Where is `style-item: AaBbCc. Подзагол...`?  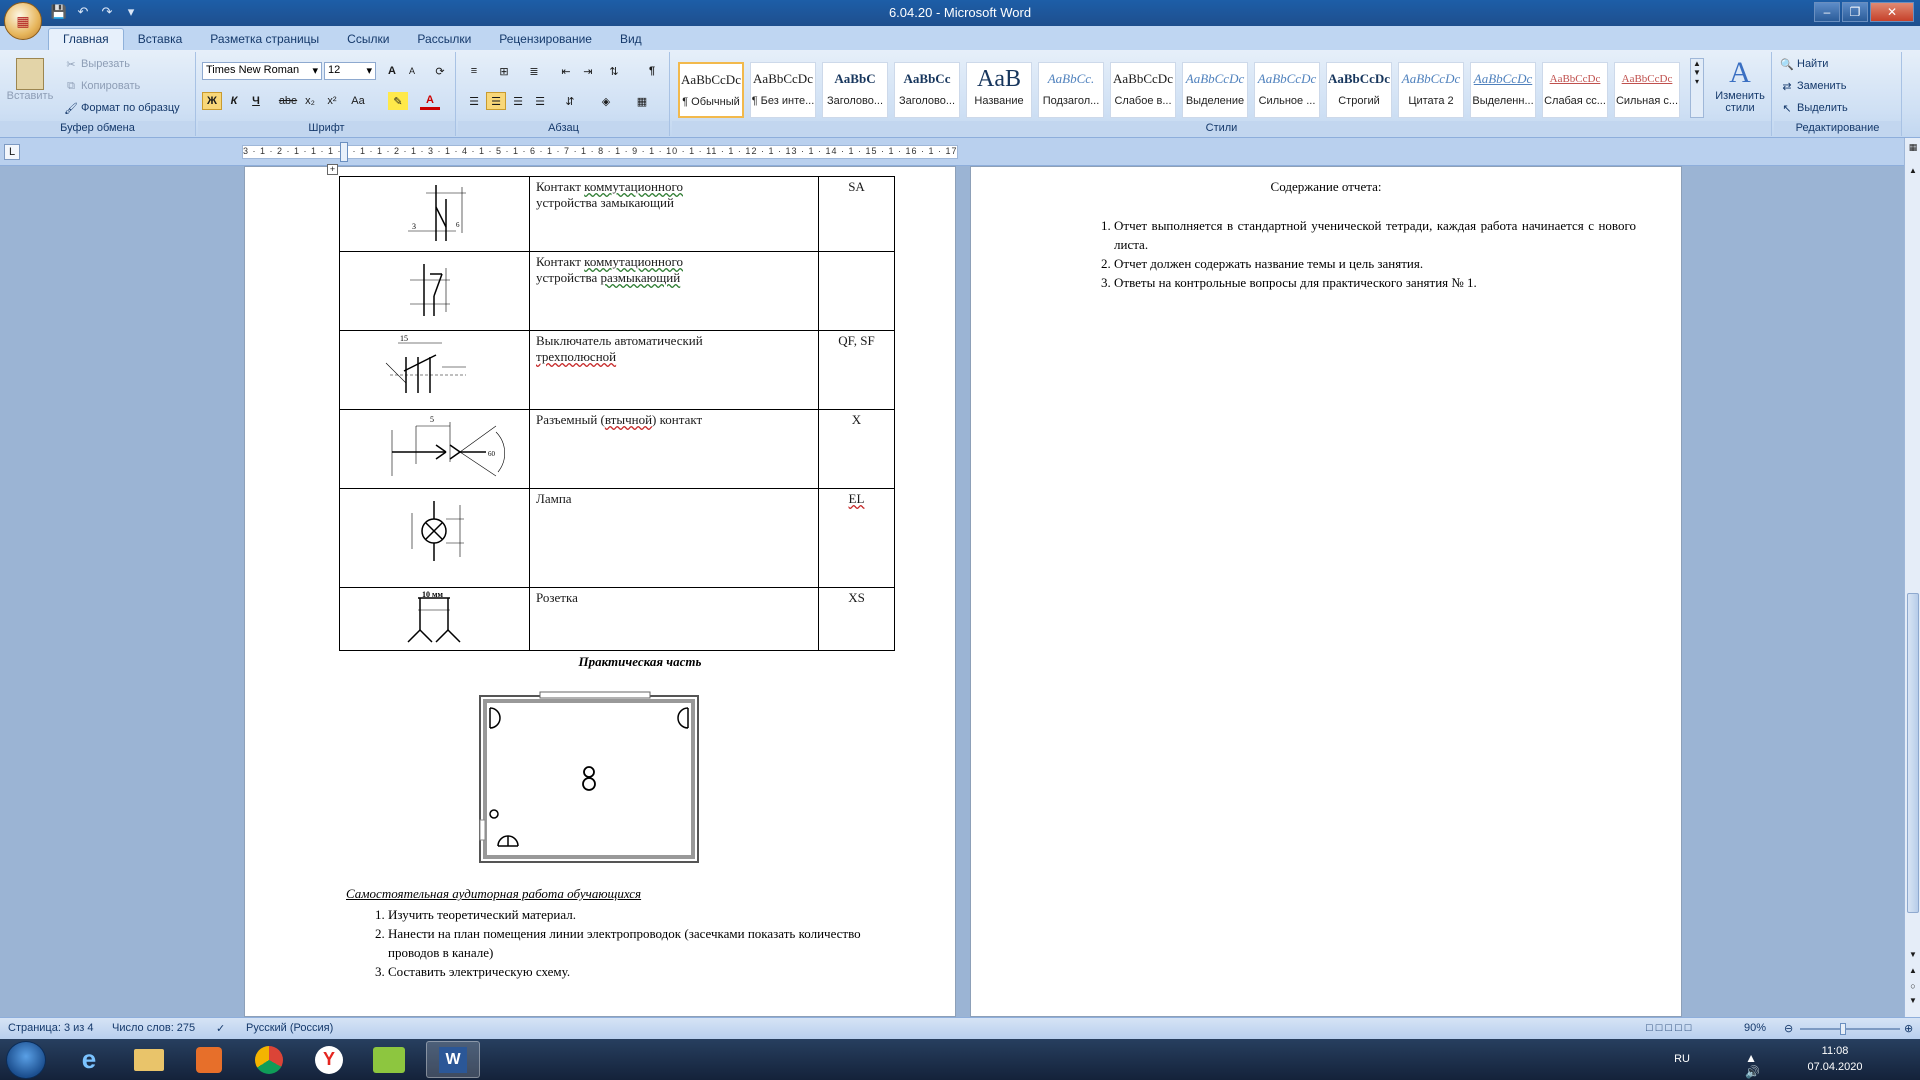 style-item: AaBbCc. Подзагол... is located at coordinates (1071, 90).